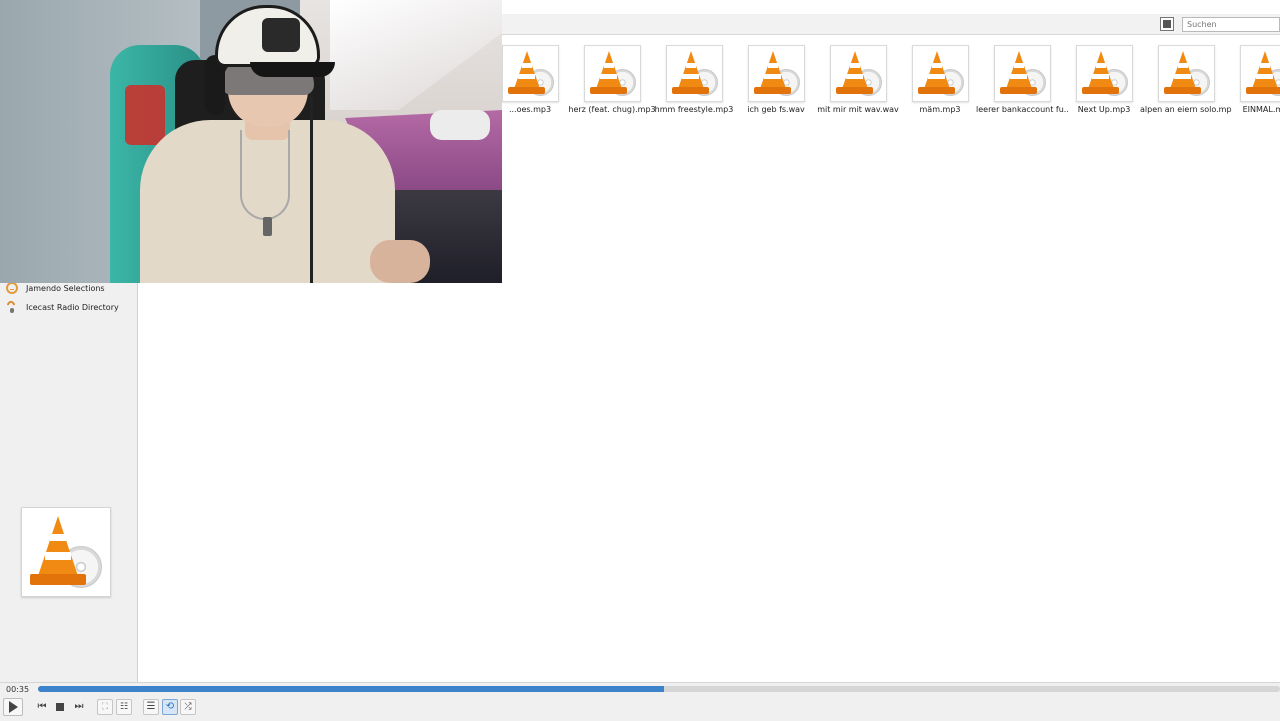  What do you see at coordinates (694, 109) in the screenshot?
I see `media-filename: hmm freestyle.mp3` at bounding box center [694, 109].